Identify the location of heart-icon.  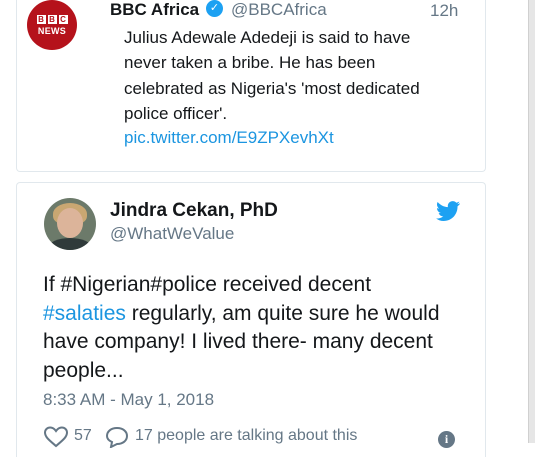
(56, 437).